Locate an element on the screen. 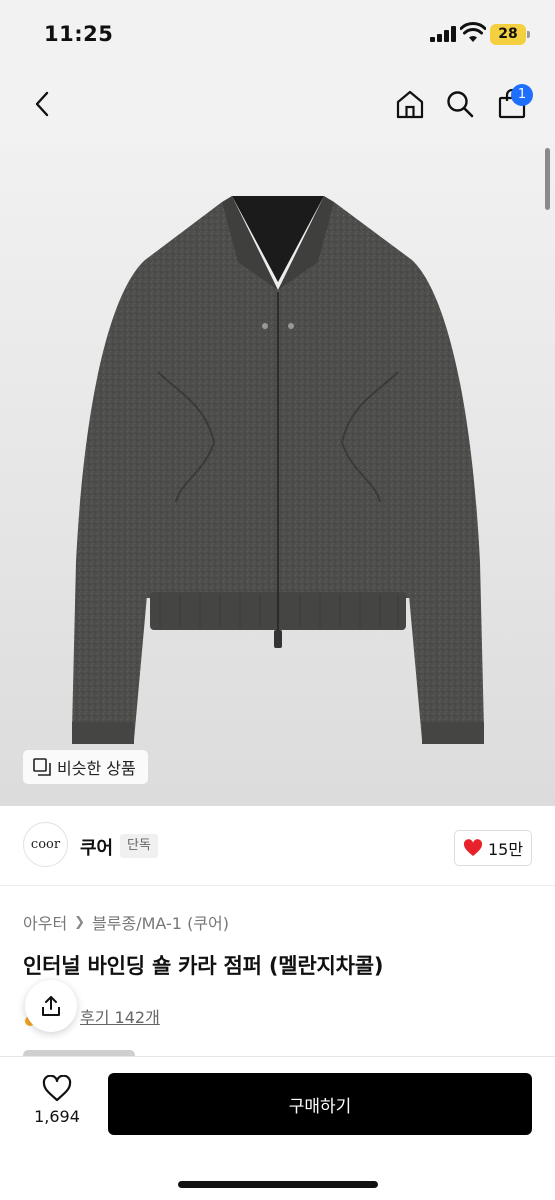 The height and width of the screenshot is (1200, 555). breadcrumb-item: 아우터 is located at coordinates (45, 922).